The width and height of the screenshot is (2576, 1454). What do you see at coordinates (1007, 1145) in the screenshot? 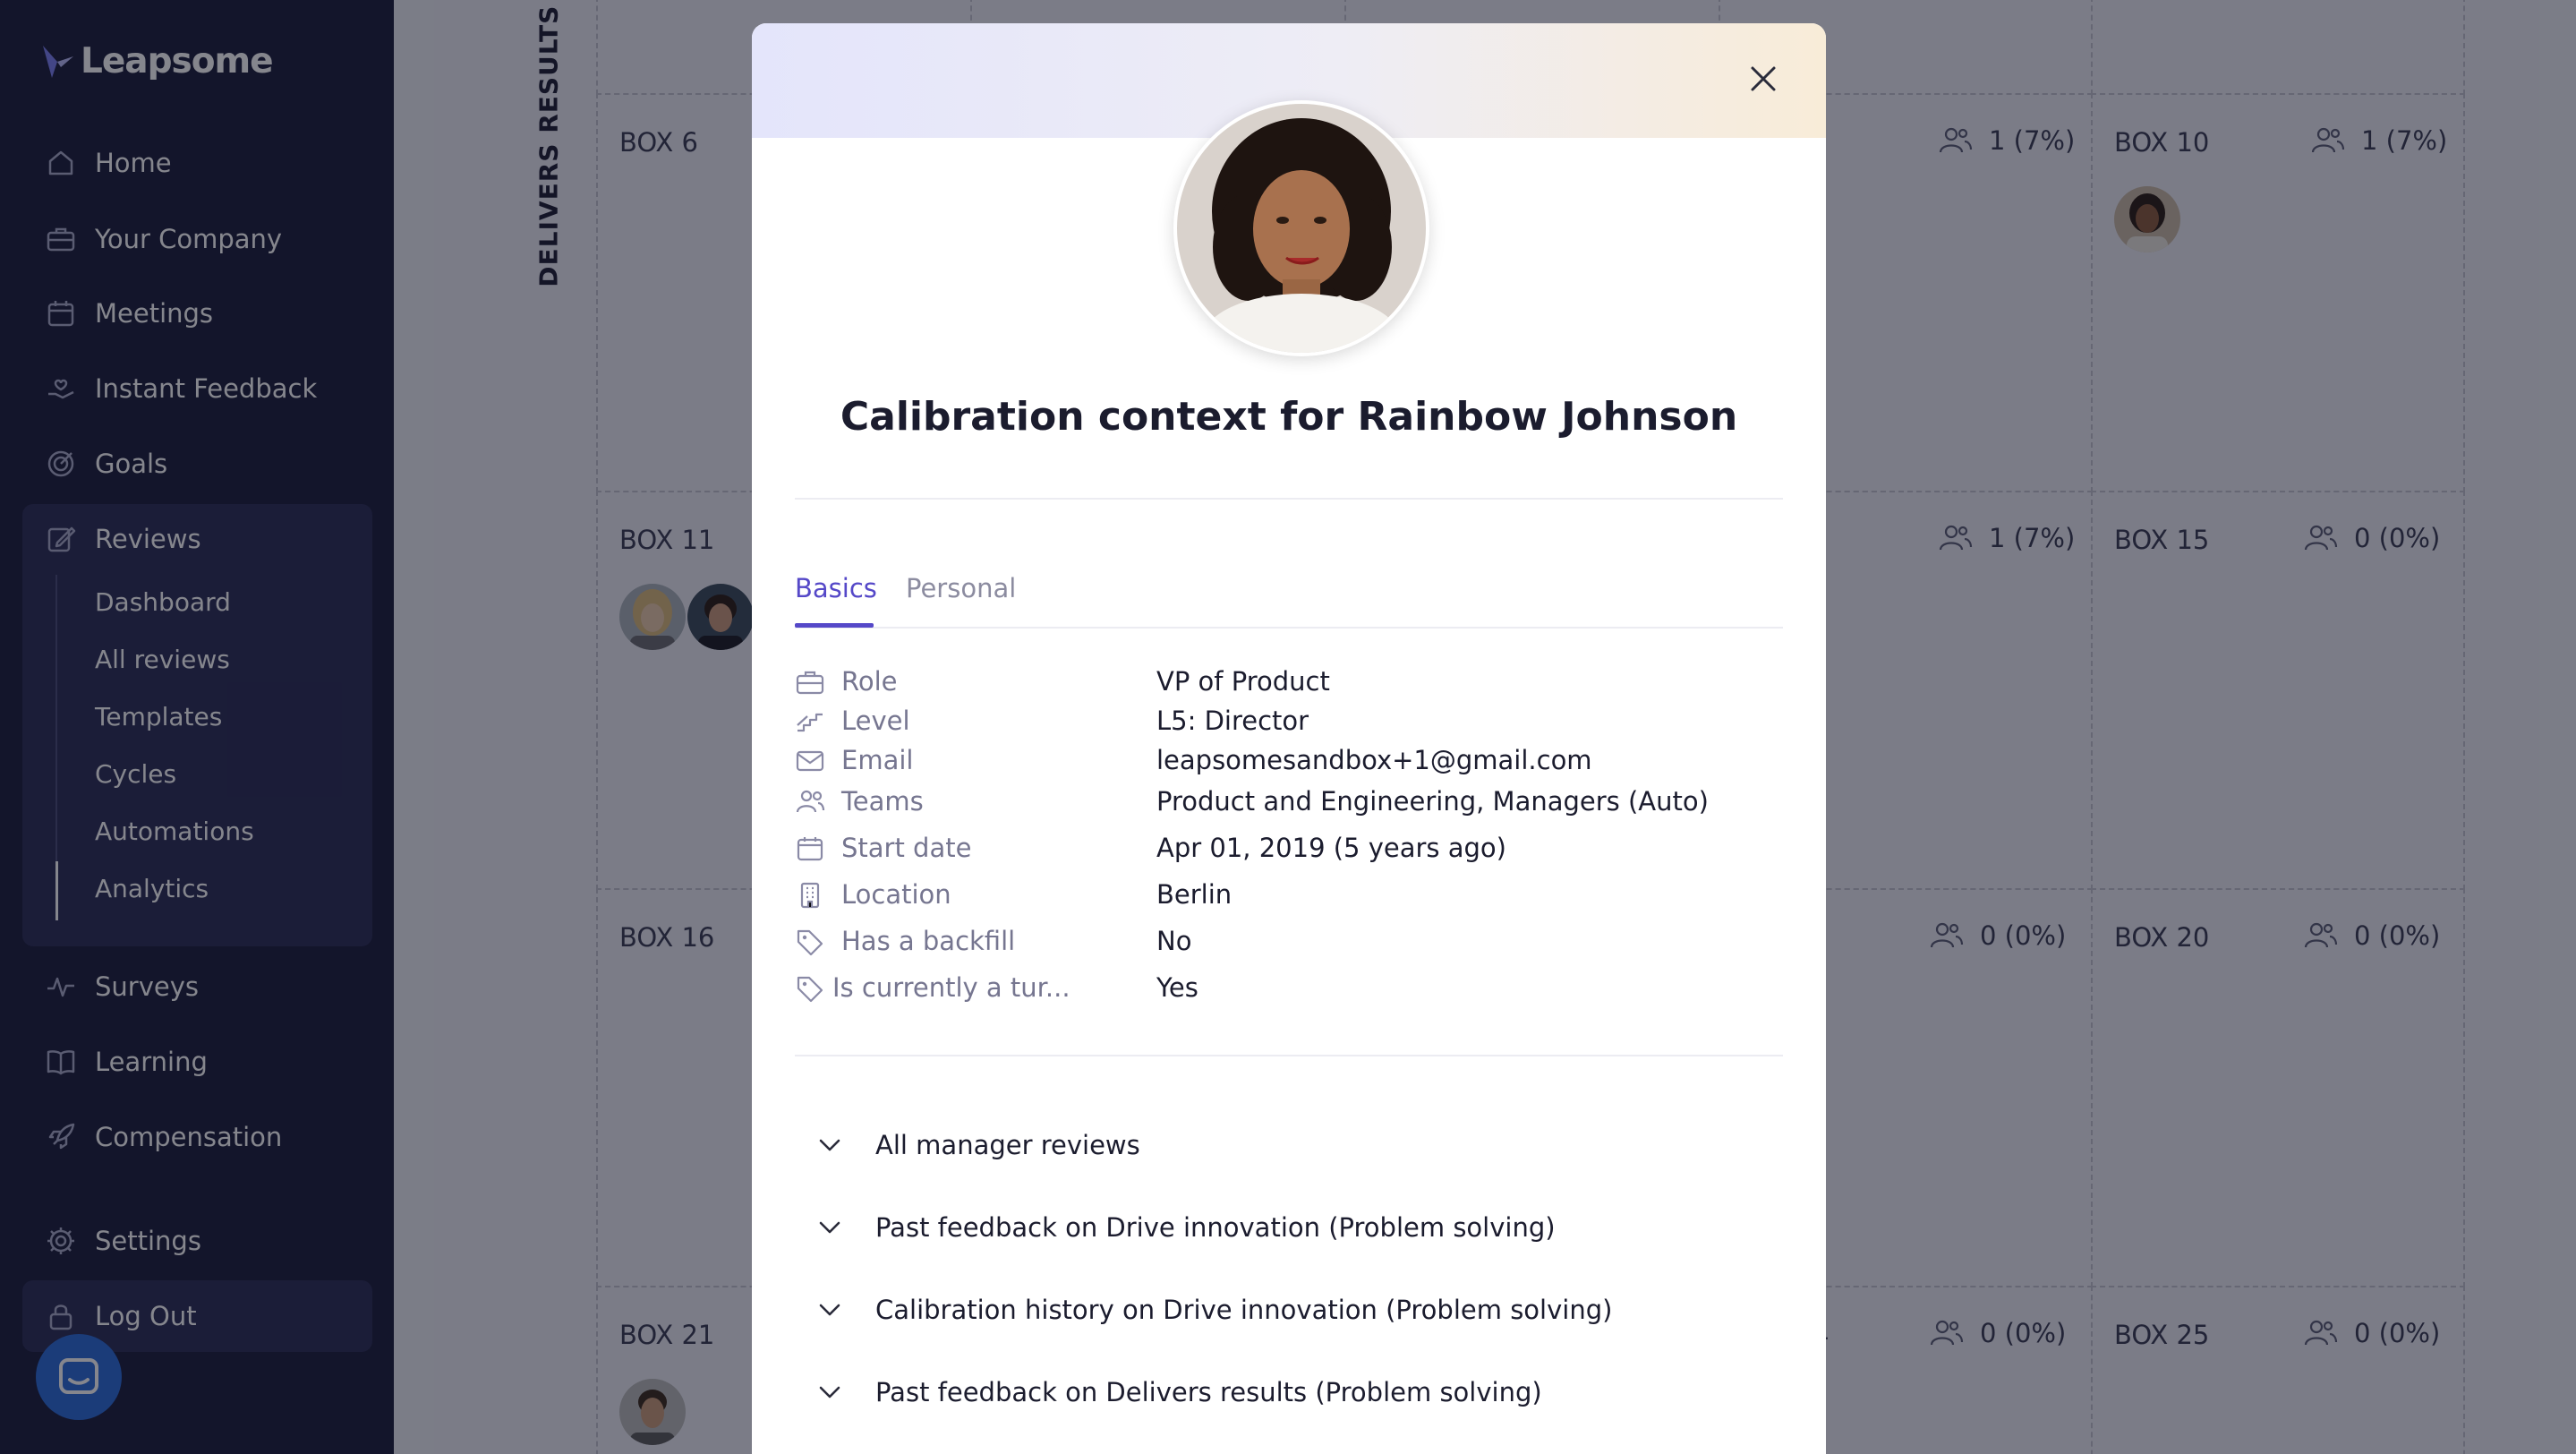
I see `accordion-label: All manager reviews` at bounding box center [1007, 1145].